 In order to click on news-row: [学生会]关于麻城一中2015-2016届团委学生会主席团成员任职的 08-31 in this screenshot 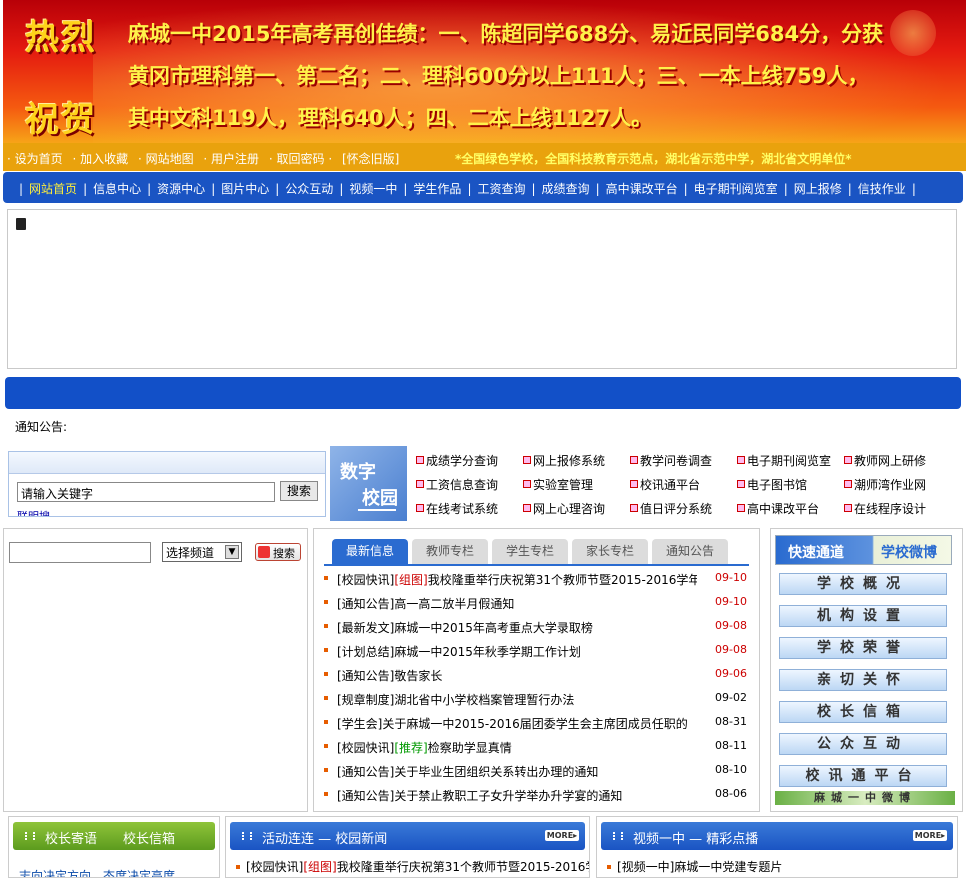, I will do `click(536, 723)`.